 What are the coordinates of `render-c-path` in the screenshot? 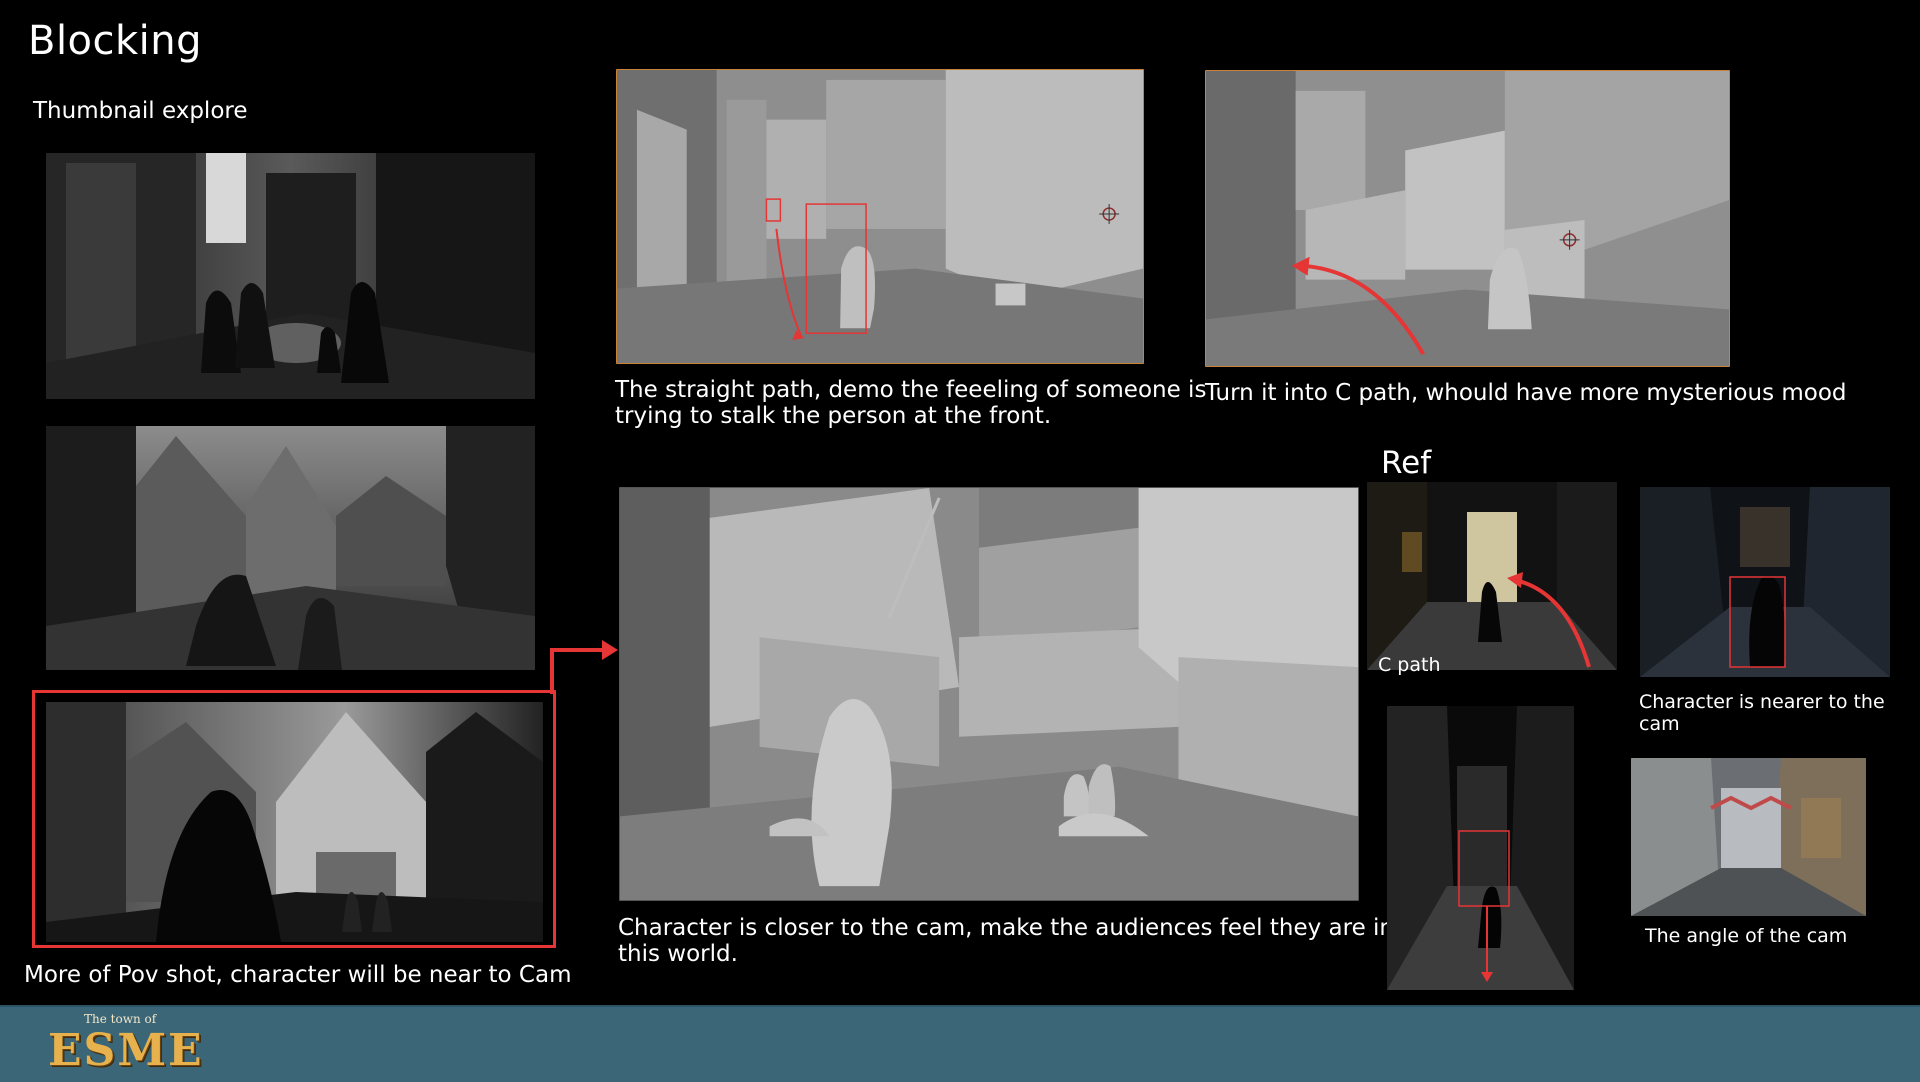 It's located at (1467, 218).